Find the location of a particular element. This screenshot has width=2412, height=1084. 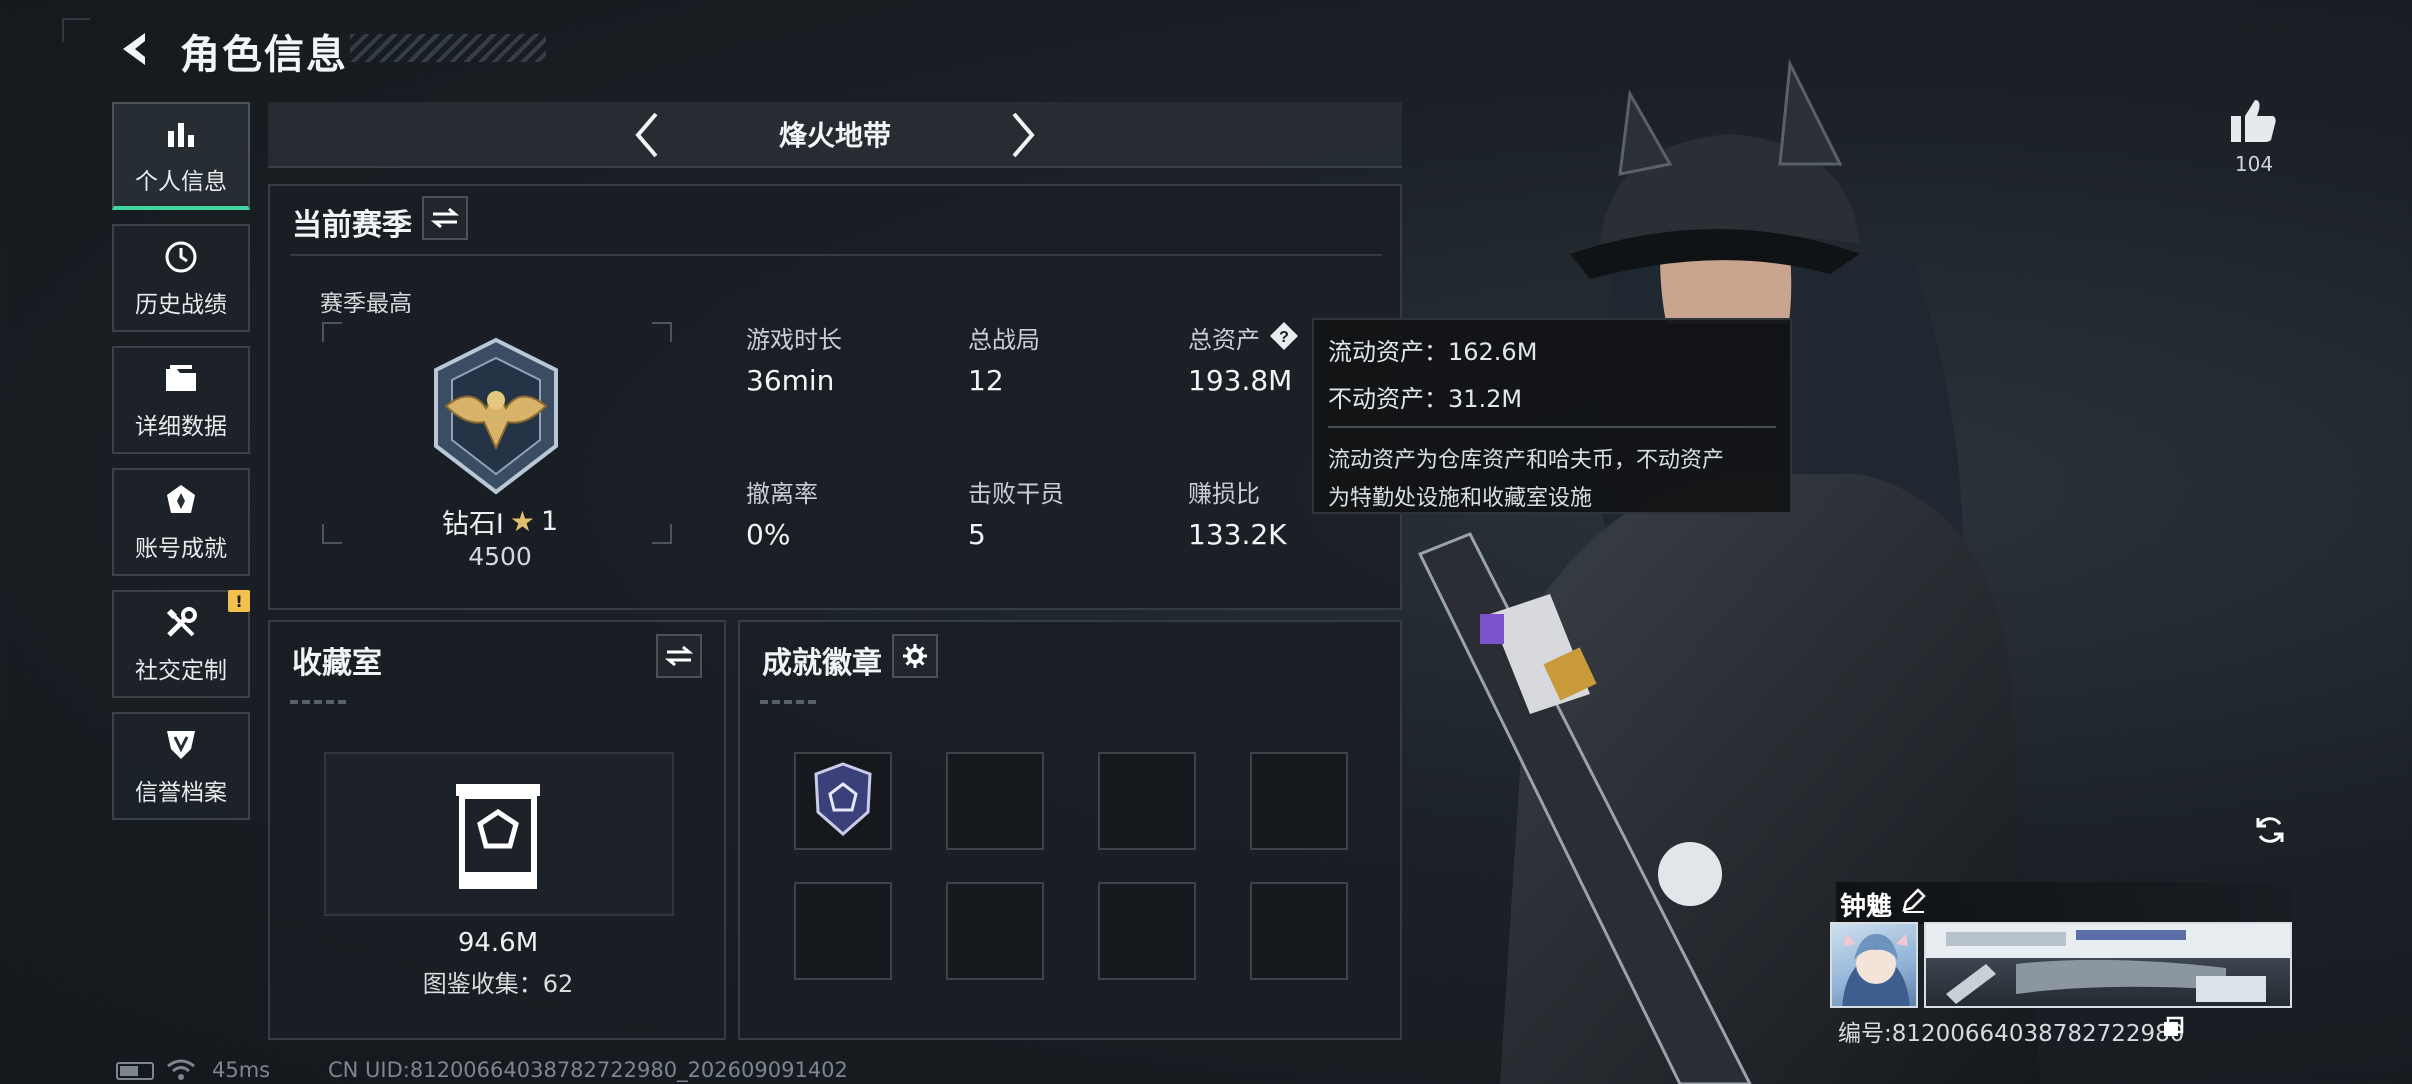

rank-emblem is located at coordinates (496, 416).